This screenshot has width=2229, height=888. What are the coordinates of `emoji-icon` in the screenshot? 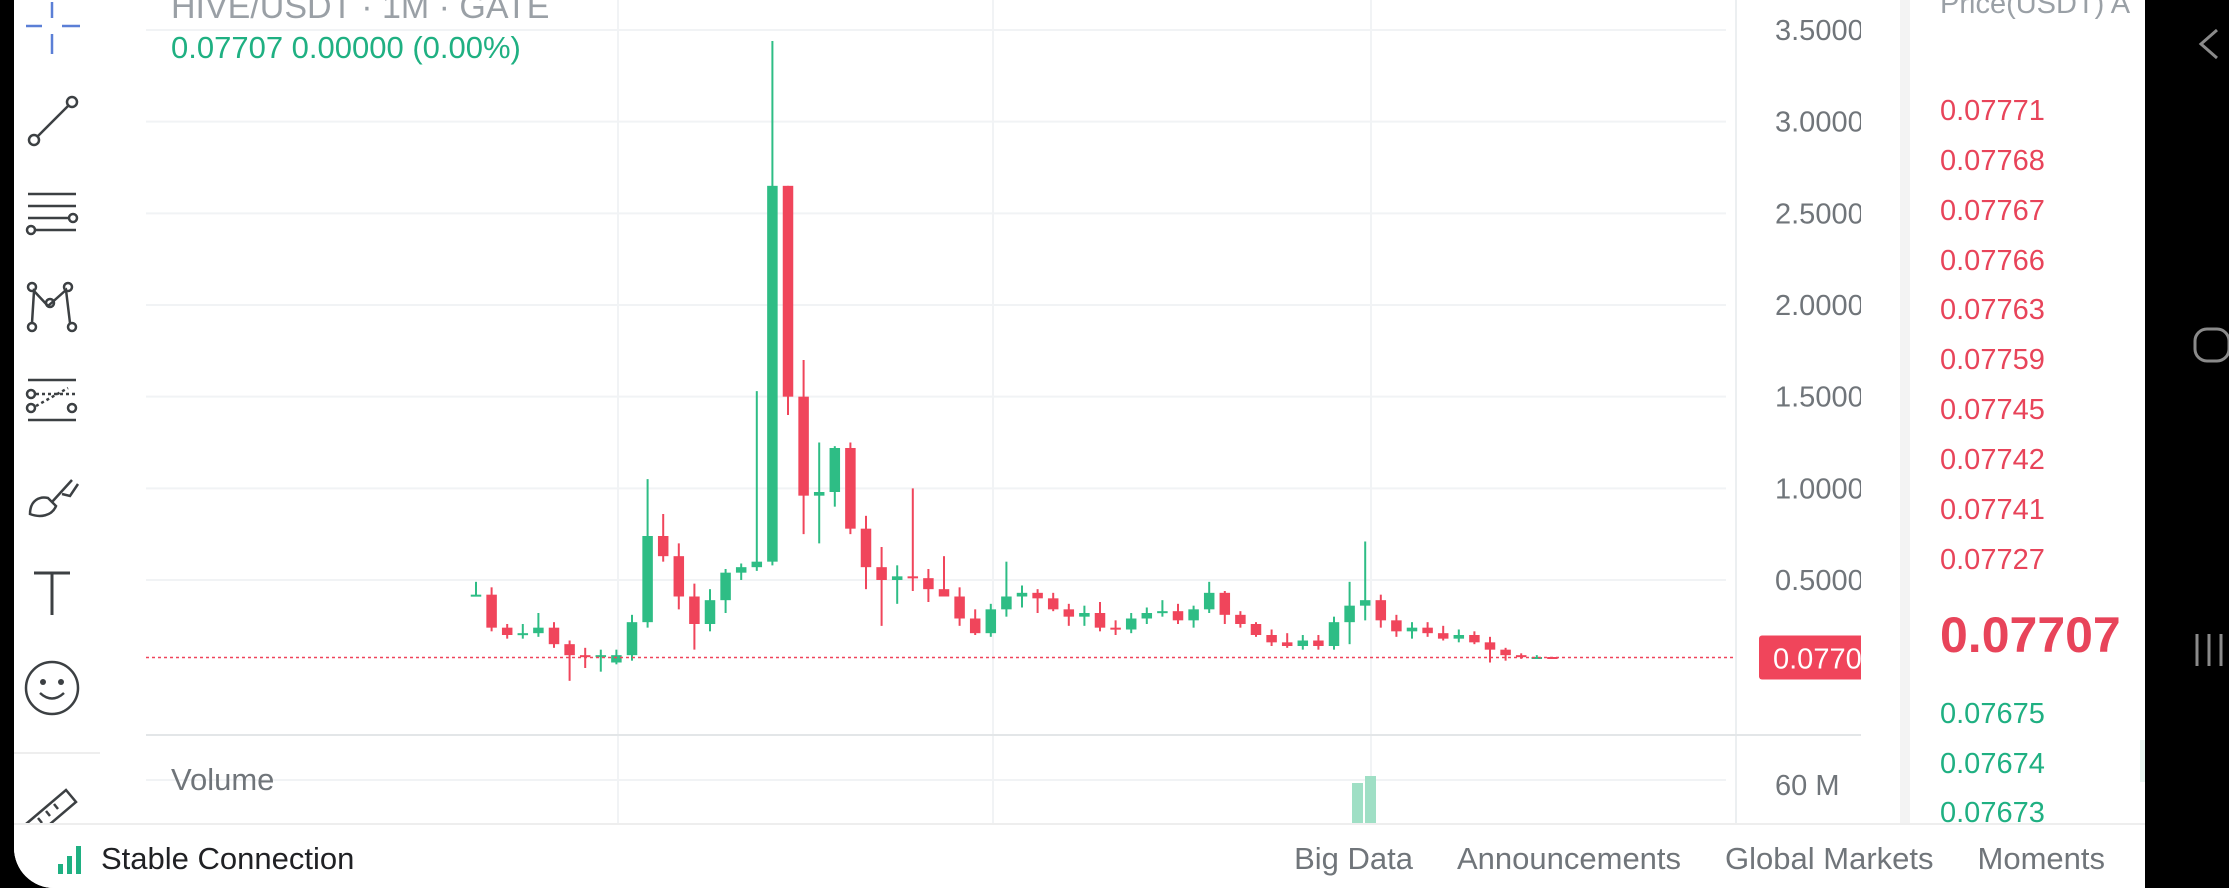 It's located at (52, 688).